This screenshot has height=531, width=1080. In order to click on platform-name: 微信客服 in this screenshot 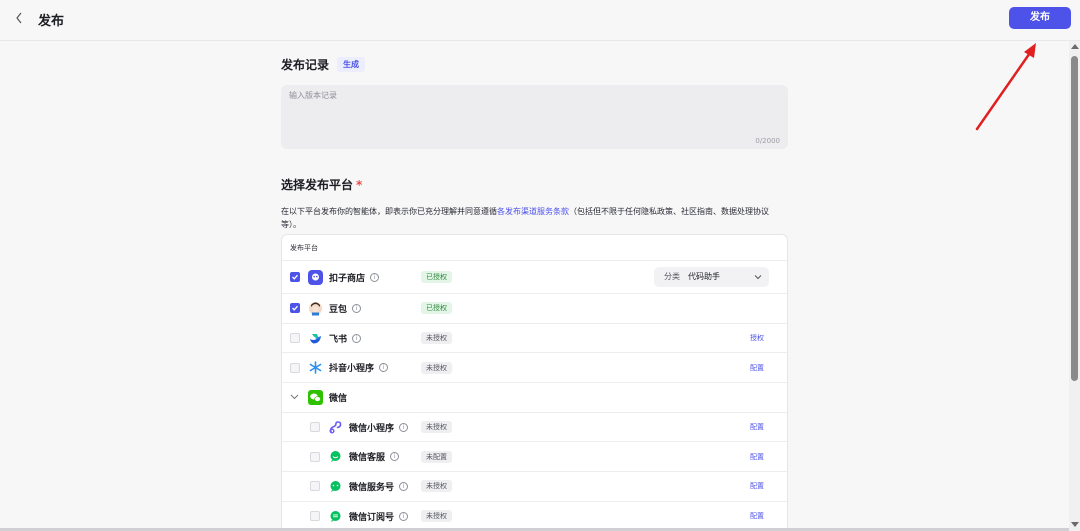, I will do `click(367, 458)`.